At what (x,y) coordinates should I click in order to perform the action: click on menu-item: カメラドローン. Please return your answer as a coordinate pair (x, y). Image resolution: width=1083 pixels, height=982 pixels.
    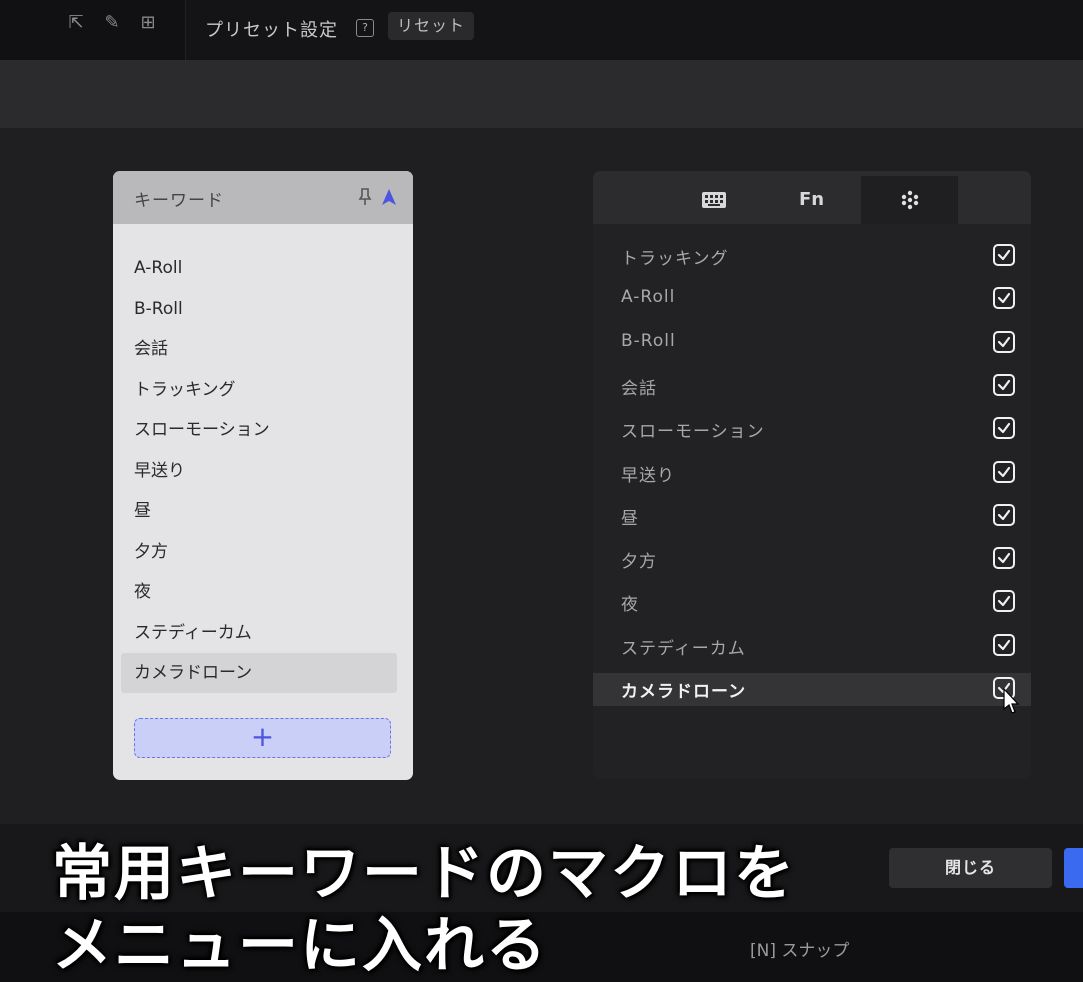
    Looking at the image, I should click on (812, 689).